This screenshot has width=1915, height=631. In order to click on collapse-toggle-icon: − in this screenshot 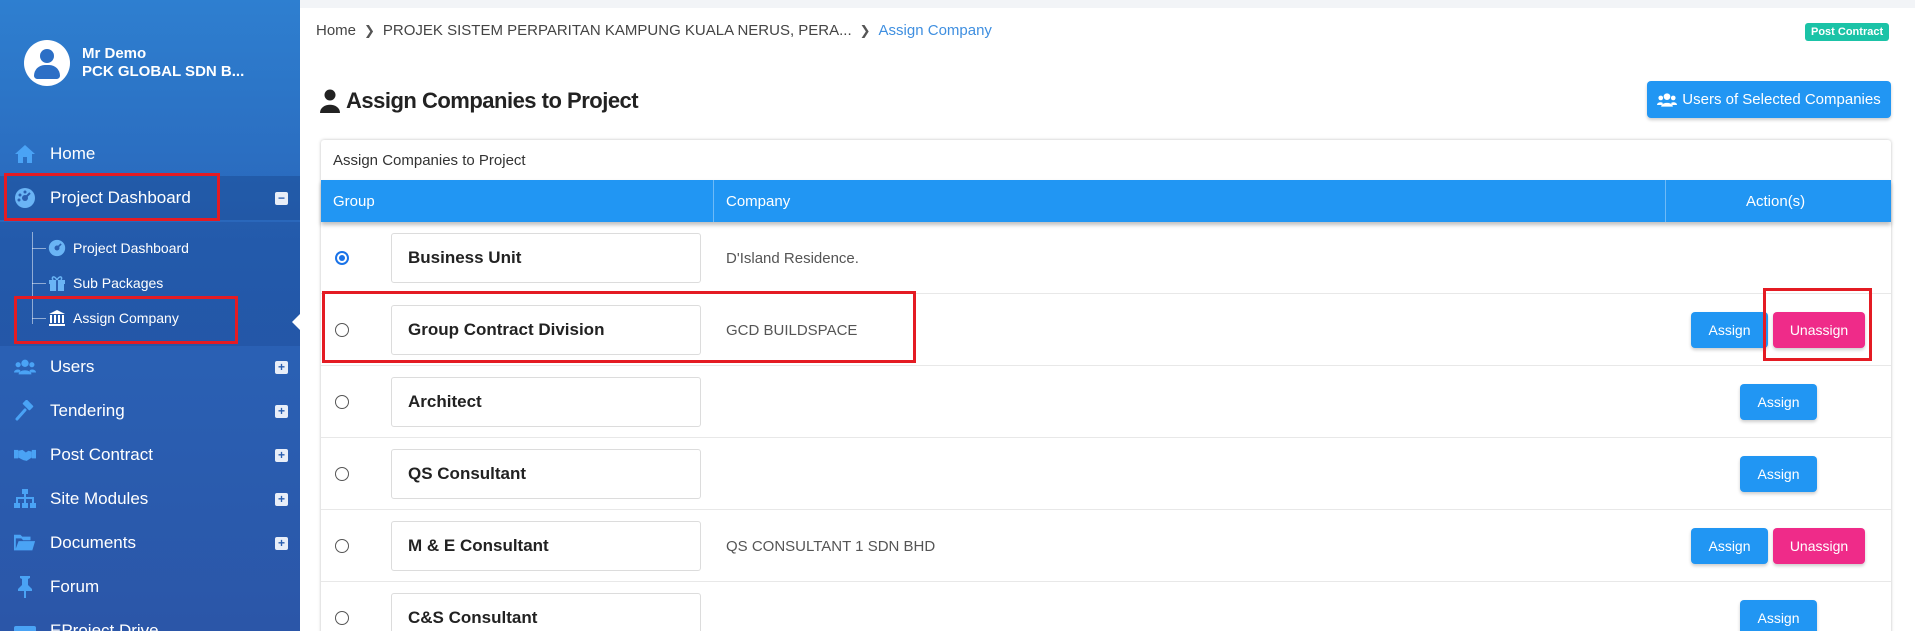, I will do `click(281, 198)`.